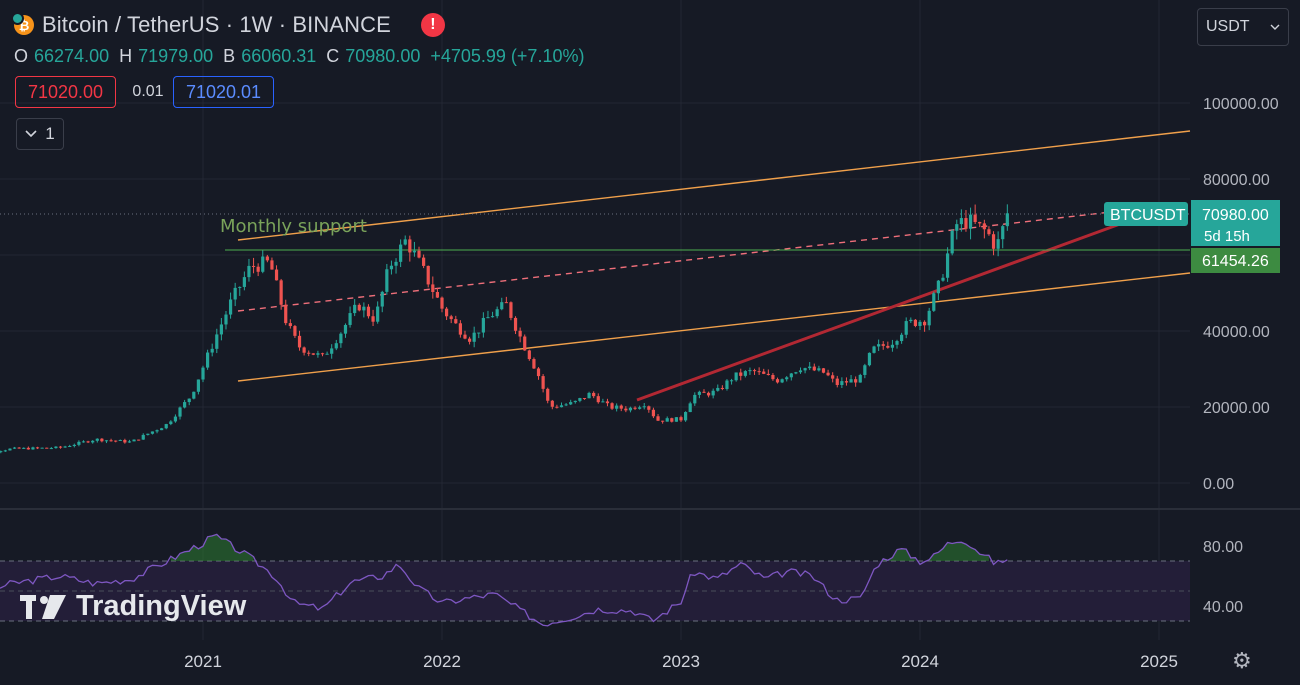 This screenshot has height=685, width=1300. Describe the element at coordinates (223, 92) in the screenshot. I see `buy-button: 71020.01` at that location.